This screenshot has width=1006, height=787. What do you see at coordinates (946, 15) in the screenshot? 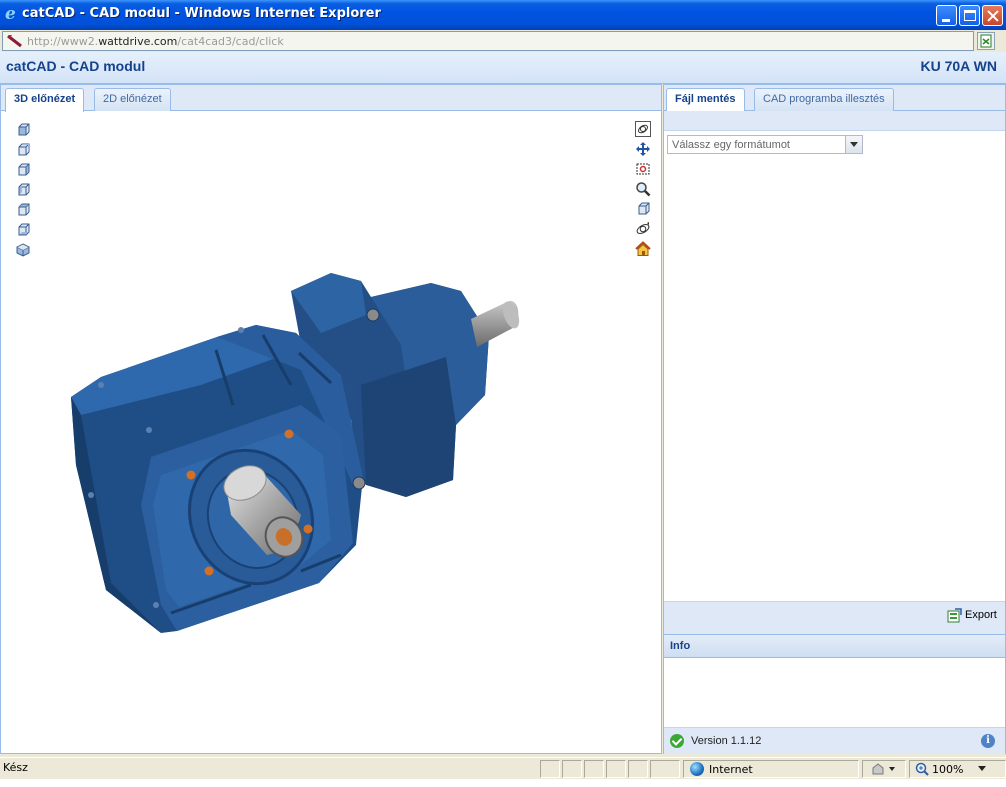
I see `minimize-button` at bounding box center [946, 15].